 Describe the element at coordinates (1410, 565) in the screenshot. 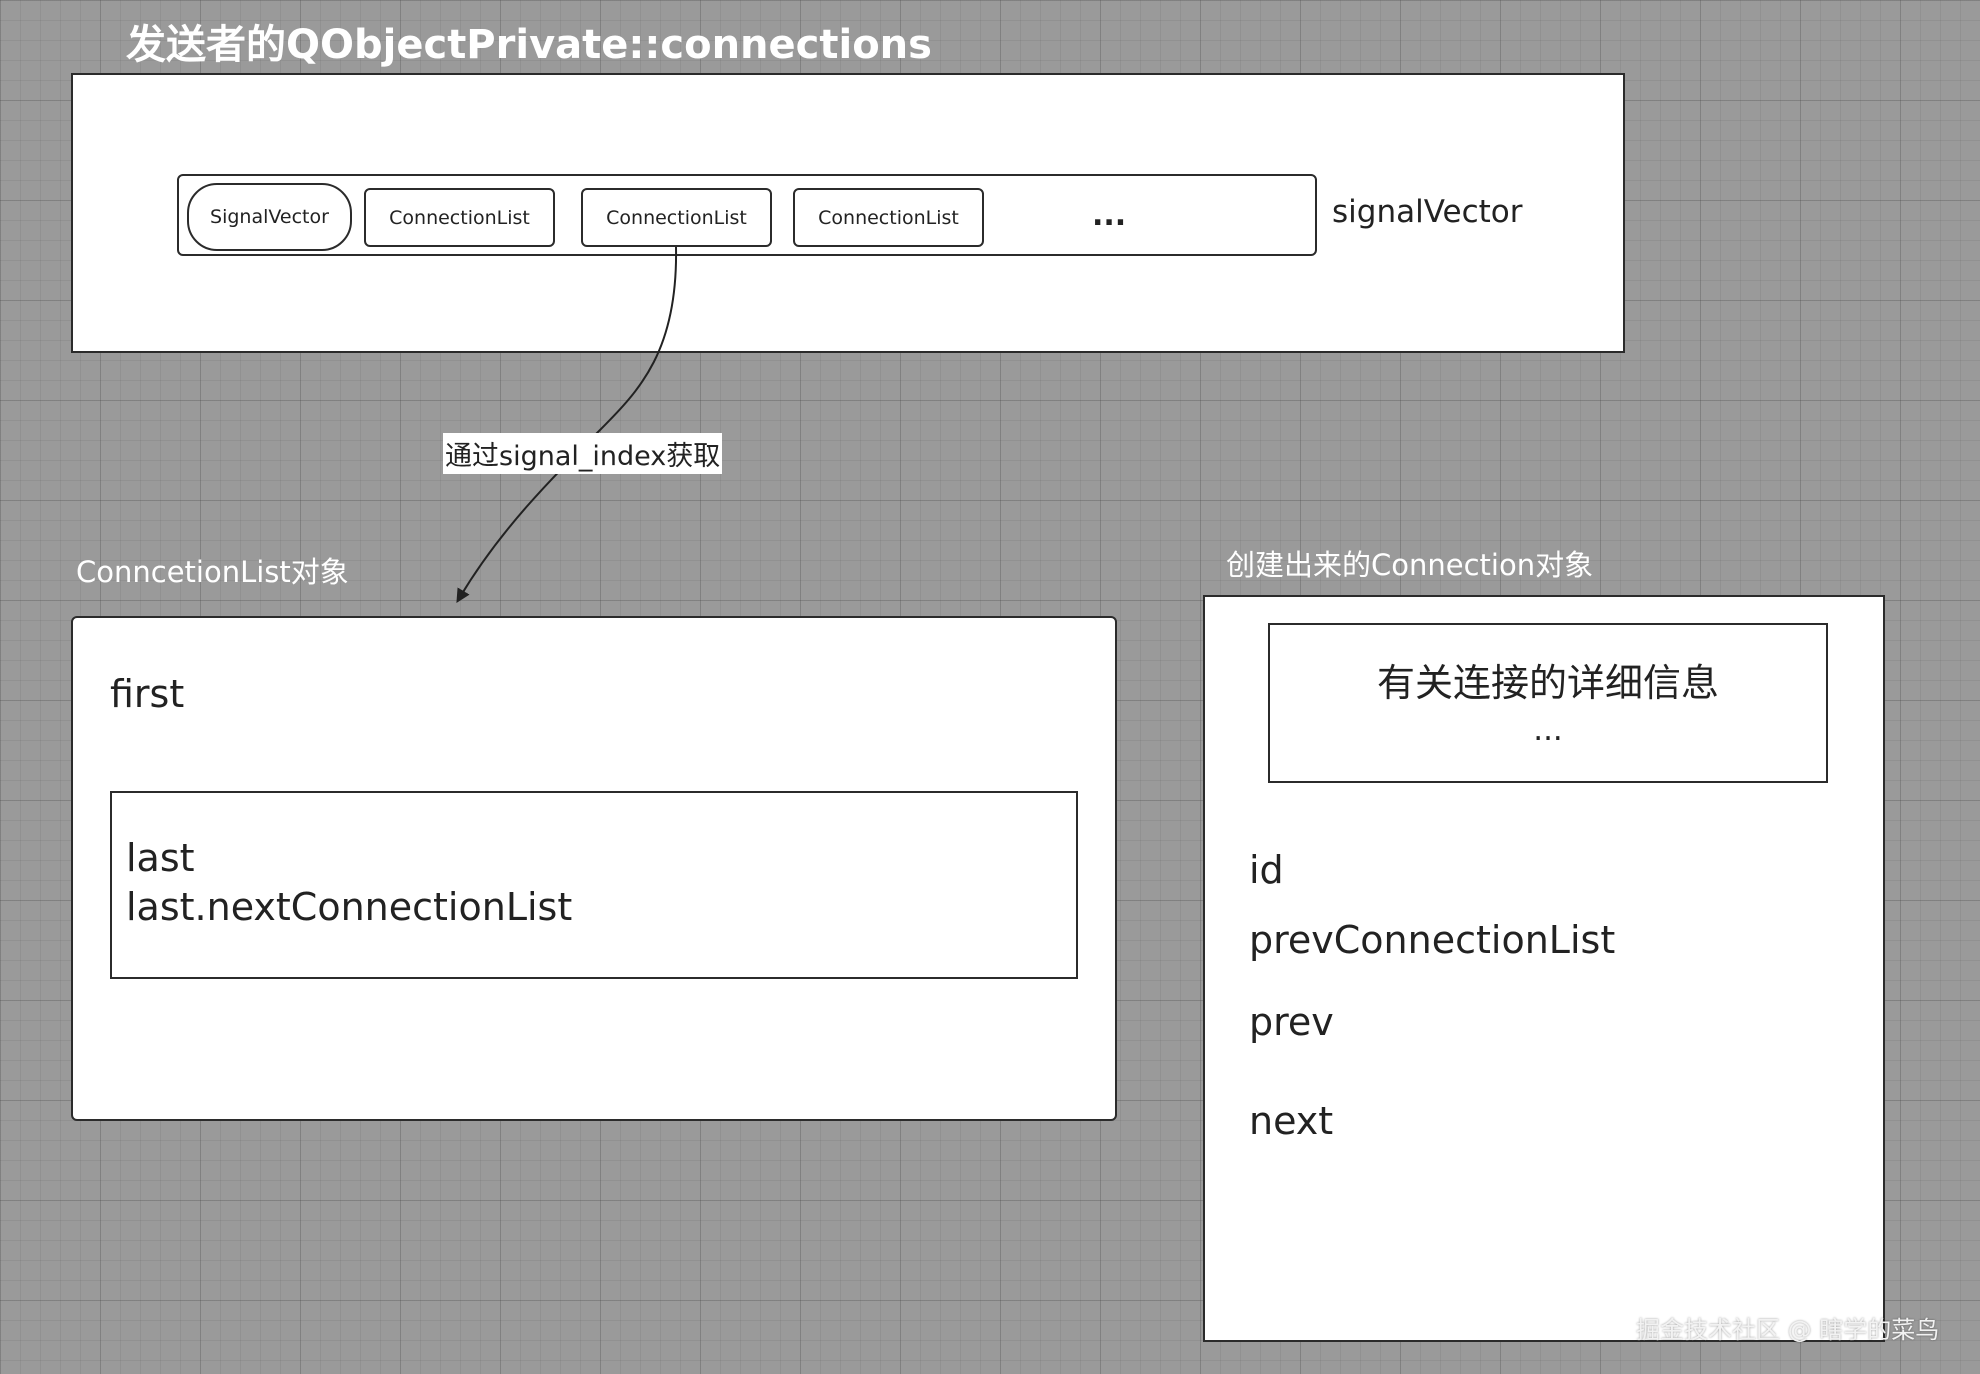

I see `connection-heading: 创建出来的Connection对象` at that location.